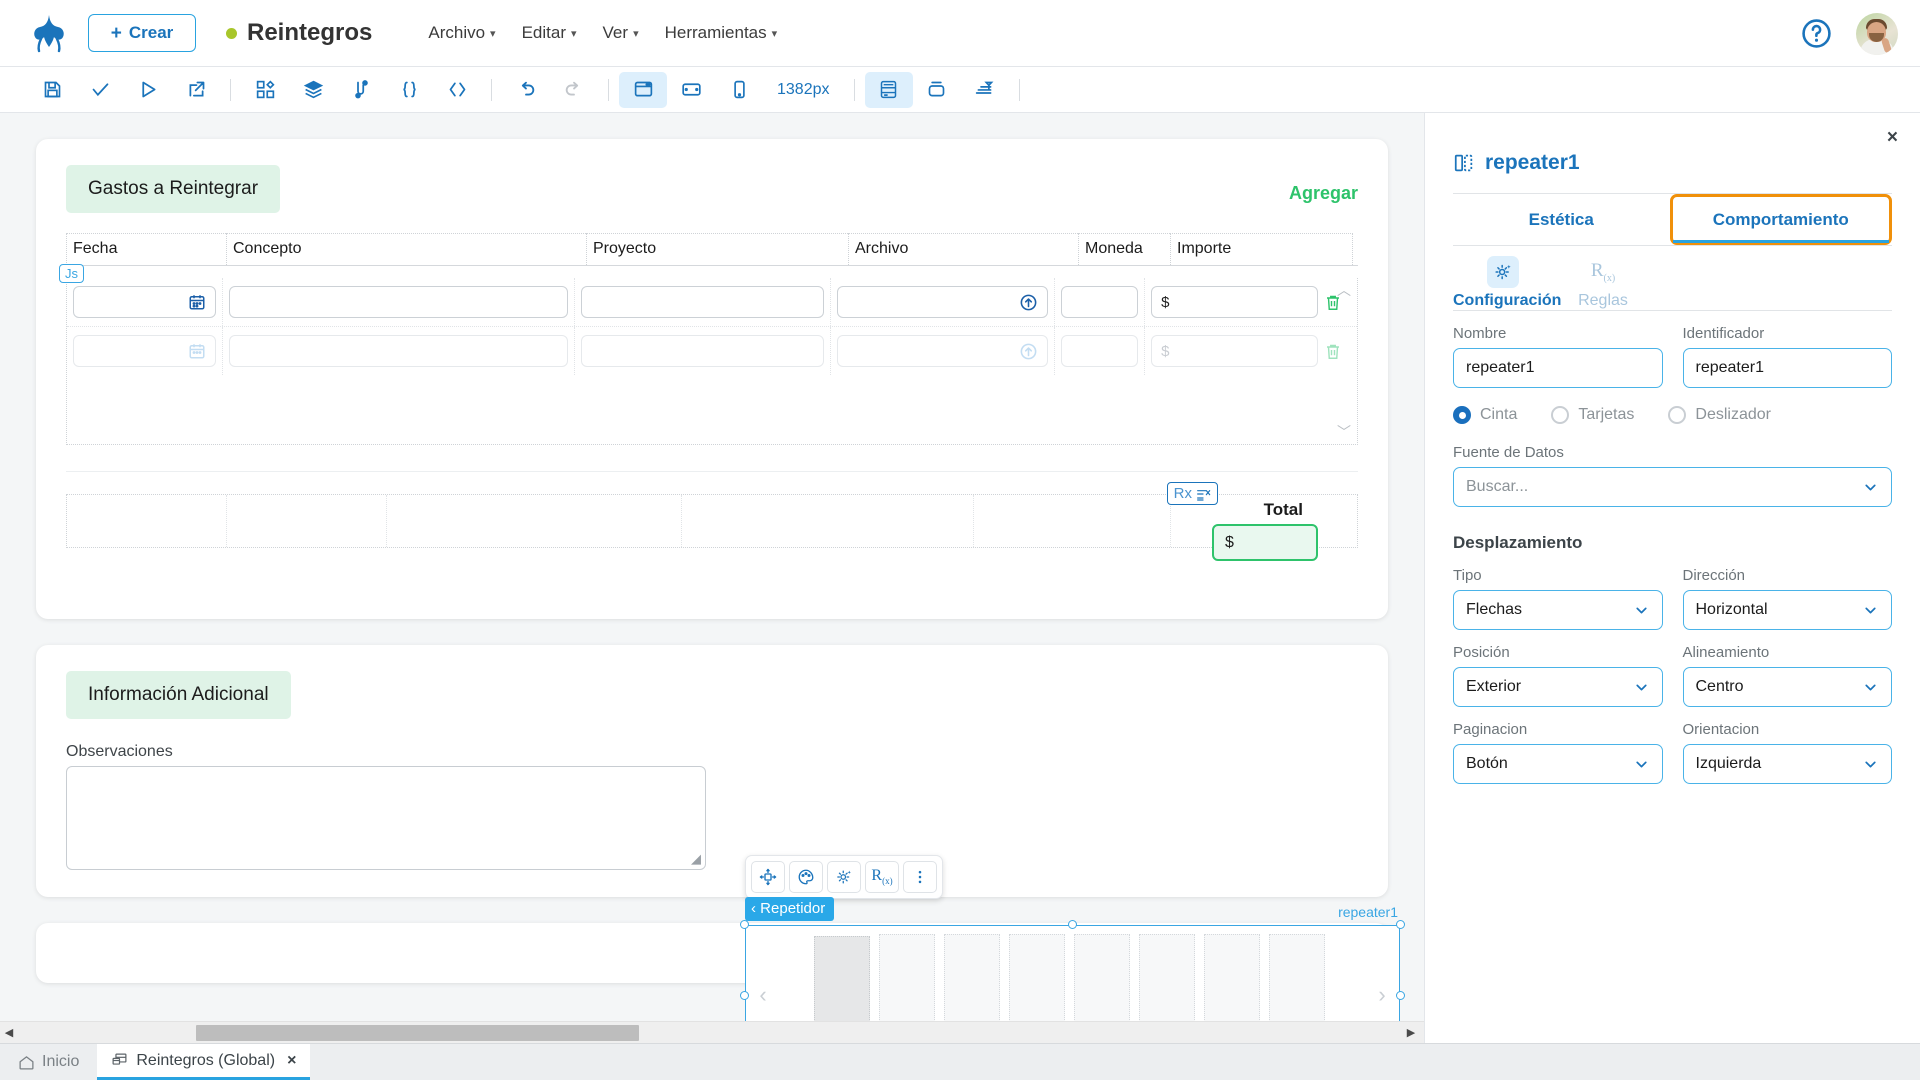 Image resolution: width=1920 pixels, height=1080 pixels. I want to click on observaciones-textarea: ◢, so click(386, 818).